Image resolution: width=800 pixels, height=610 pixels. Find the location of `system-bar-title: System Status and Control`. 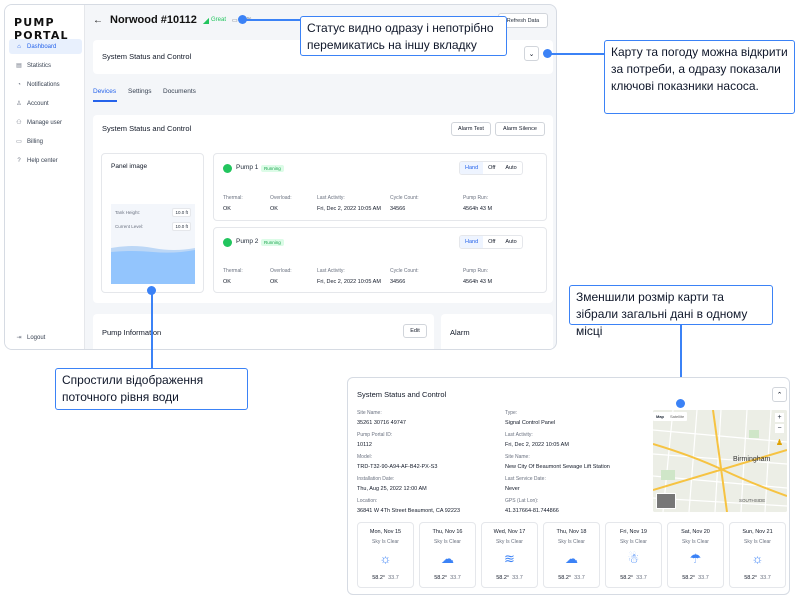

system-bar-title: System Status and Control is located at coordinates (147, 56).